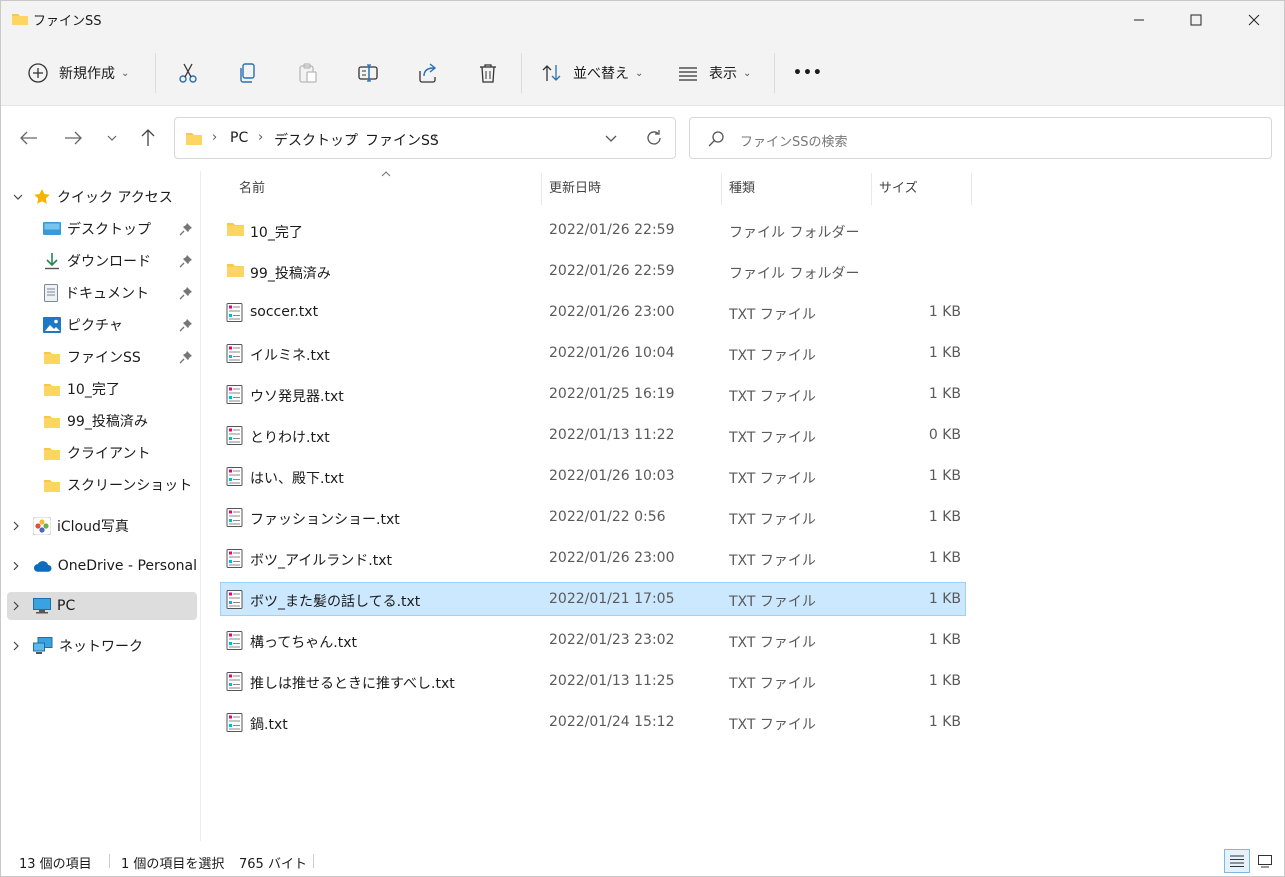 This screenshot has height=877, width=1285. What do you see at coordinates (612, 353) in the screenshot?
I see `file-date: 2022/01/26 10:04` at bounding box center [612, 353].